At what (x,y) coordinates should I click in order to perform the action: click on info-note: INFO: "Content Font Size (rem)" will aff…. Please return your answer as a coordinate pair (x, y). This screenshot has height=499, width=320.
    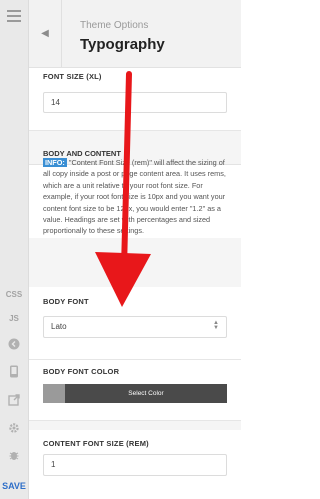
    Looking at the image, I should click on (138, 197).